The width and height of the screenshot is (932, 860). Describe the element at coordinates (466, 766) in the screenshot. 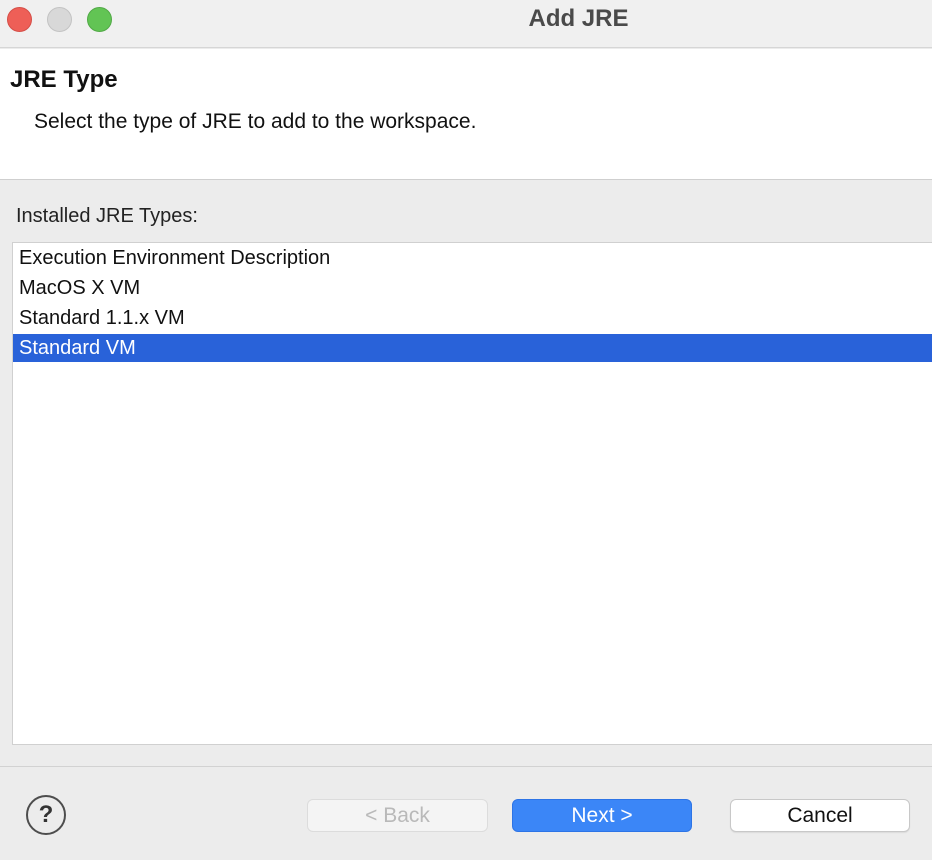

I see `footer-divider` at that location.